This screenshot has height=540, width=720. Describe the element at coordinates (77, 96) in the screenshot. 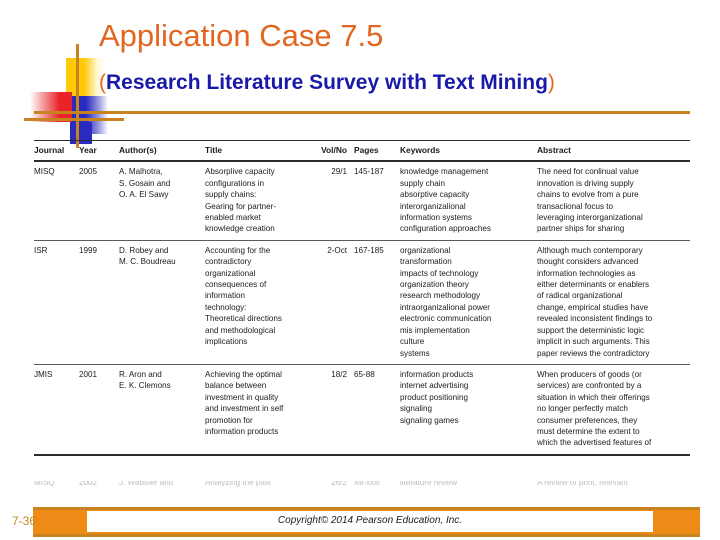

I see `vertical-accent-line` at that location.